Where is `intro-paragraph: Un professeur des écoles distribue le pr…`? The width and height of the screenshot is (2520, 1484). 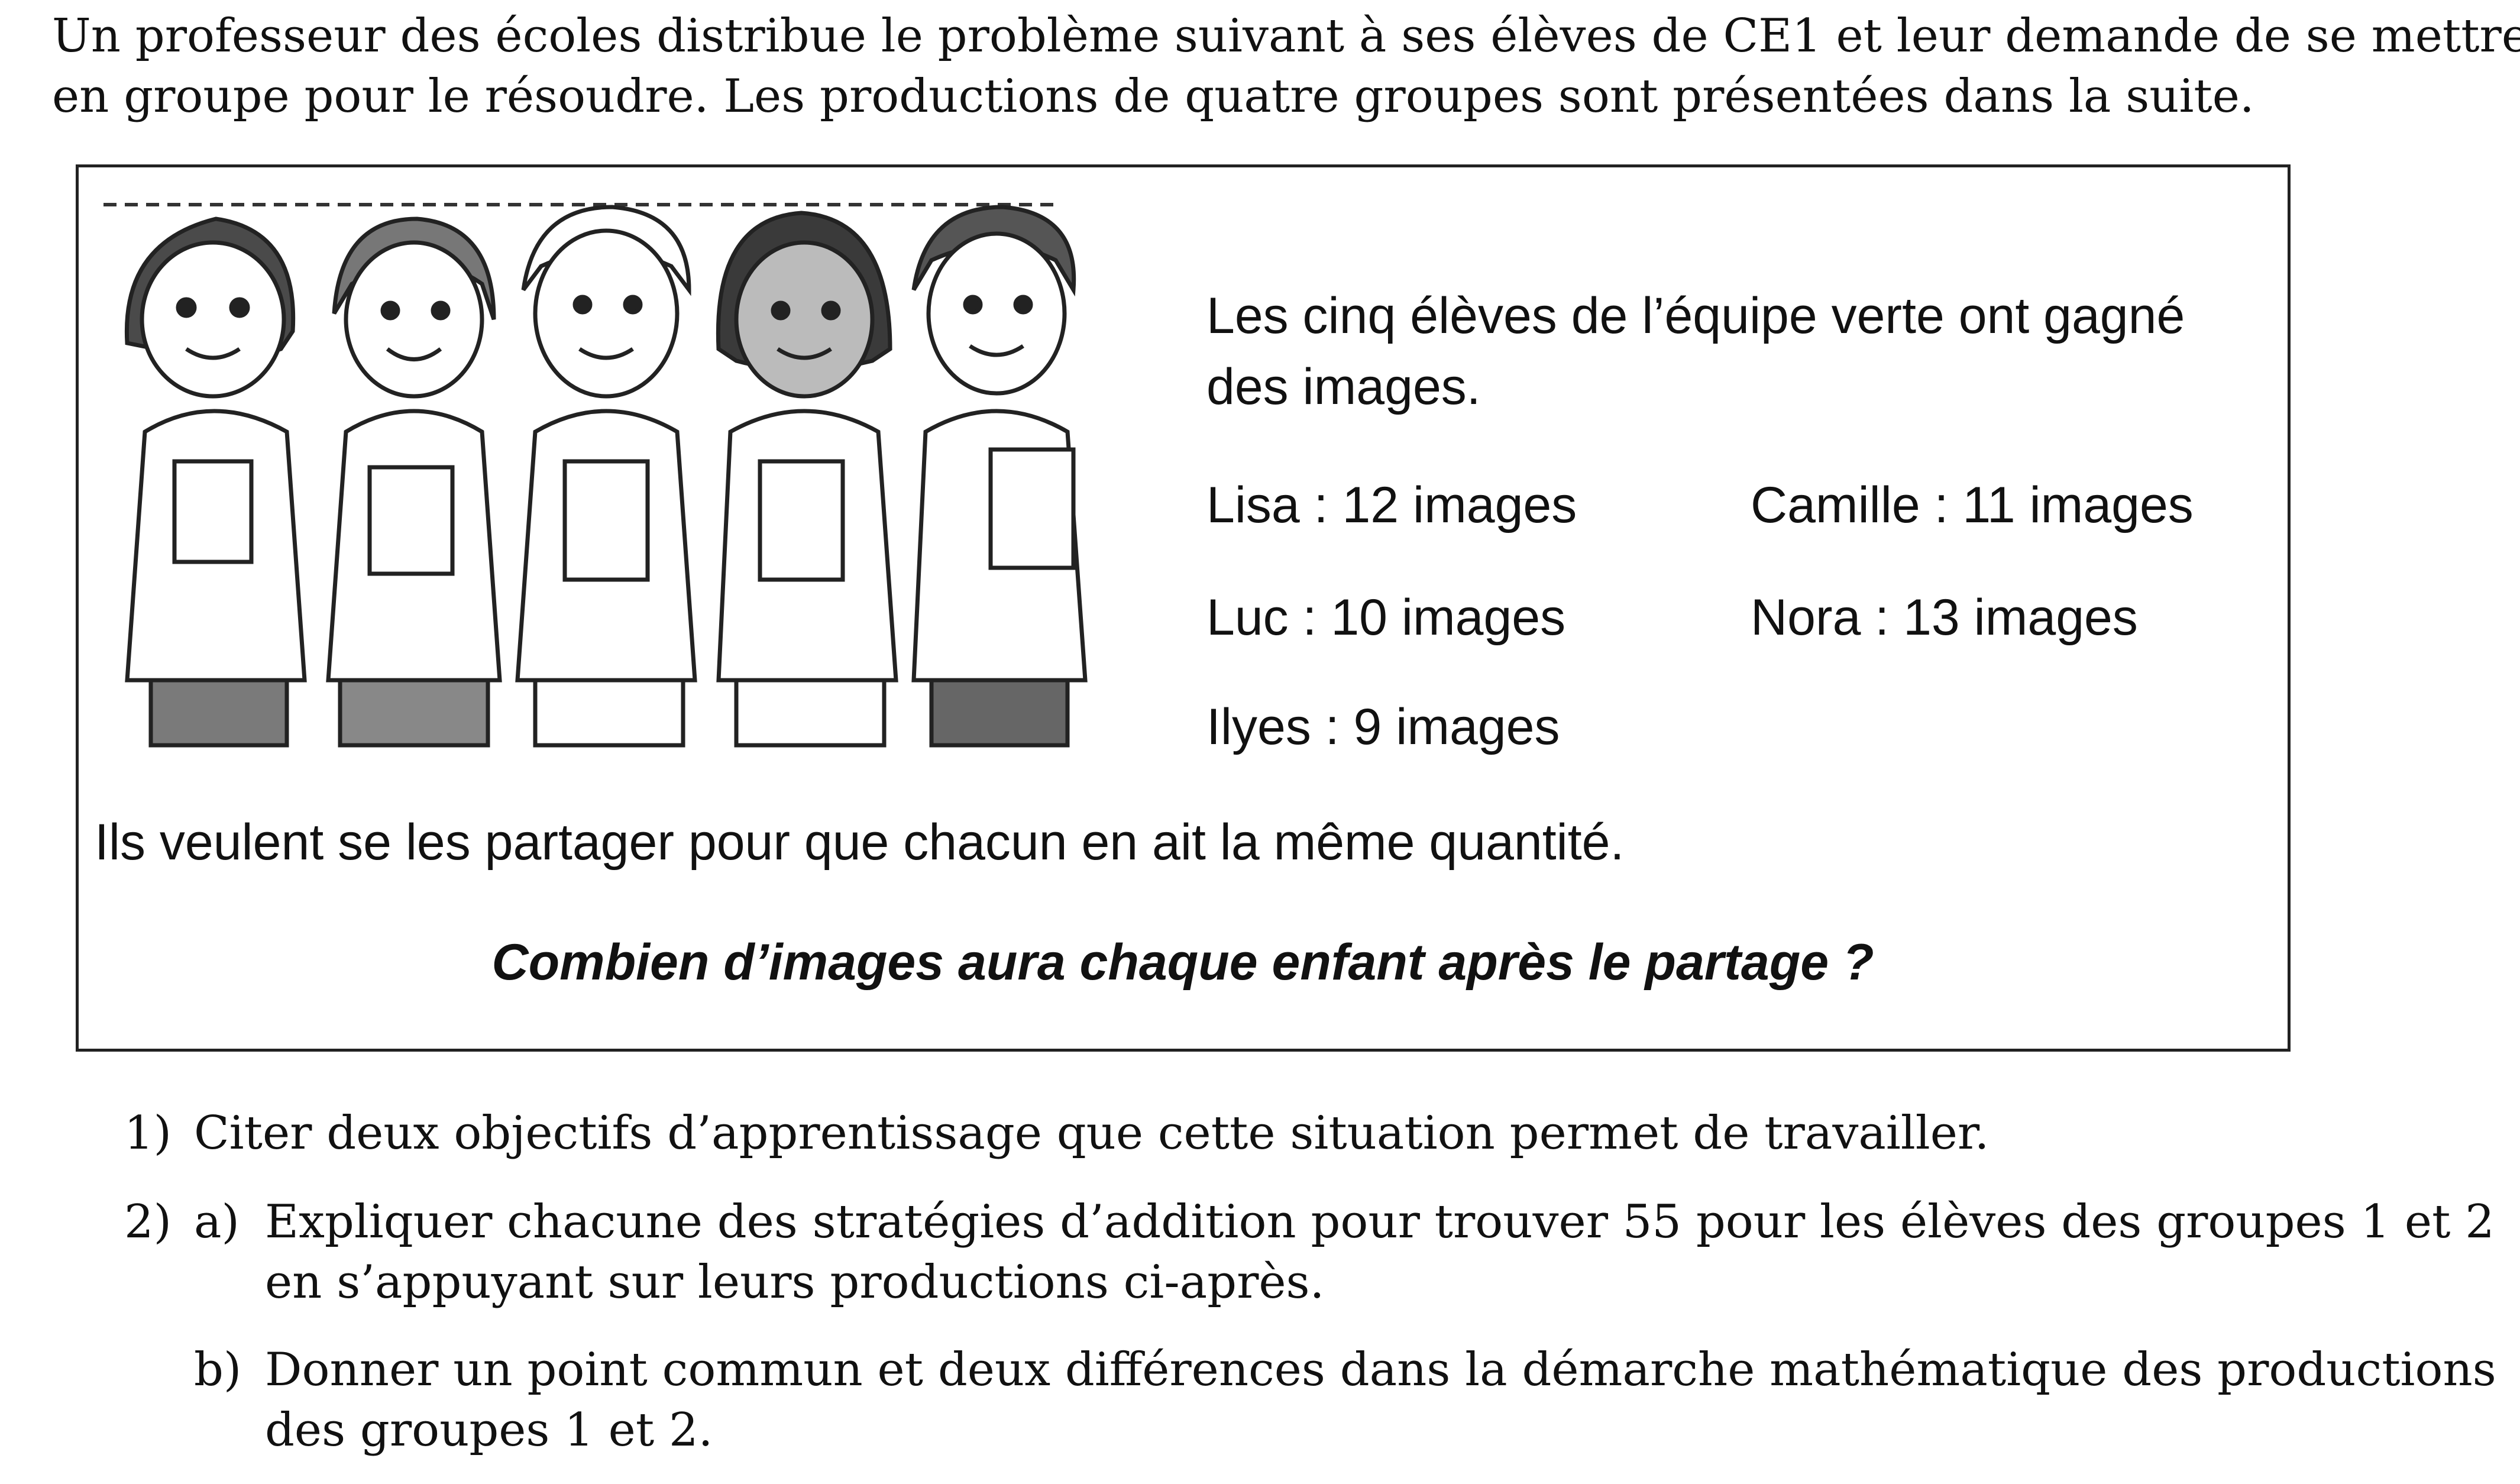 intro-paragraph: Un professeur des écoles distribue le pr… is located at coordinates (1286, 66).